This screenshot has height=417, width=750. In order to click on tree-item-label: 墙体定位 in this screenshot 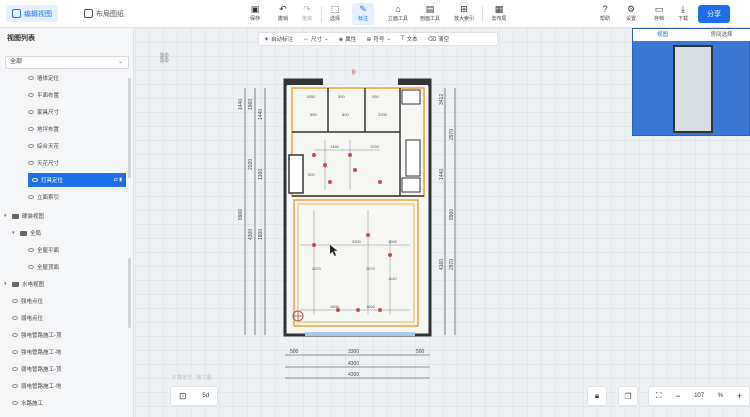, I will do `click(48, 79)`.